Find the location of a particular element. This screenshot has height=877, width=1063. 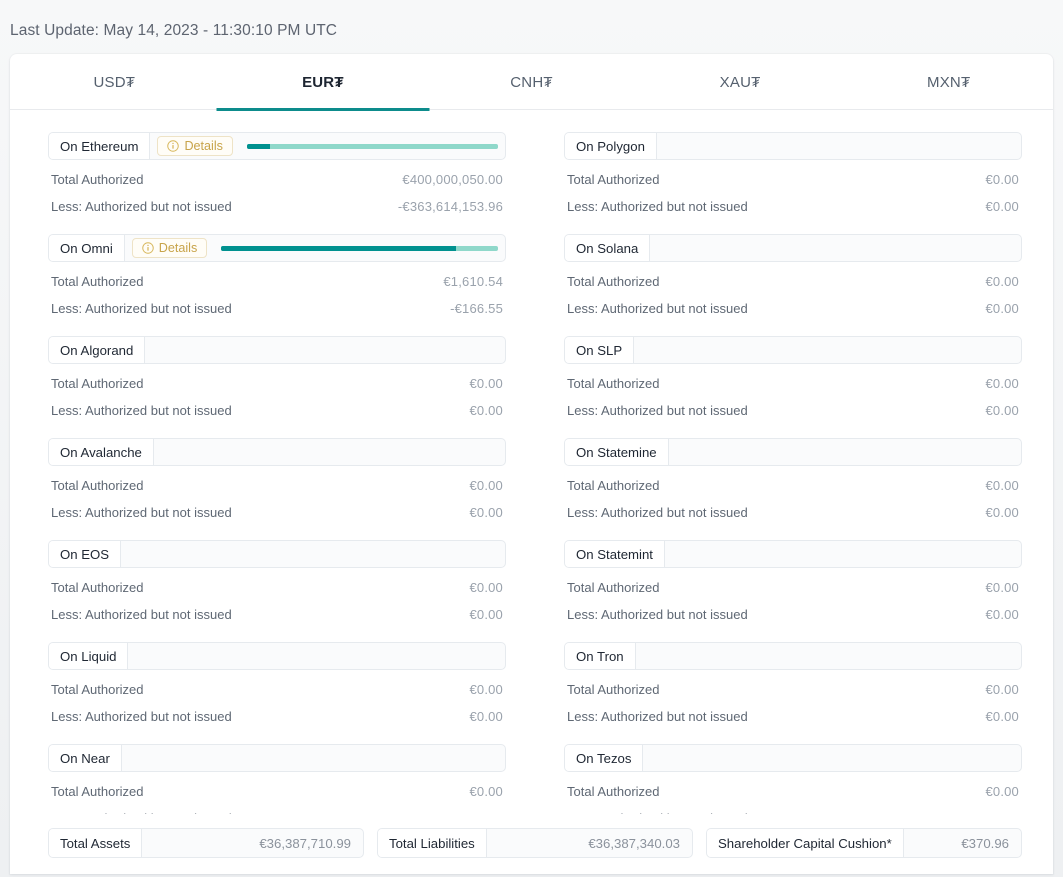

chain-header: On Tezos is located at coordinates (793, 758).